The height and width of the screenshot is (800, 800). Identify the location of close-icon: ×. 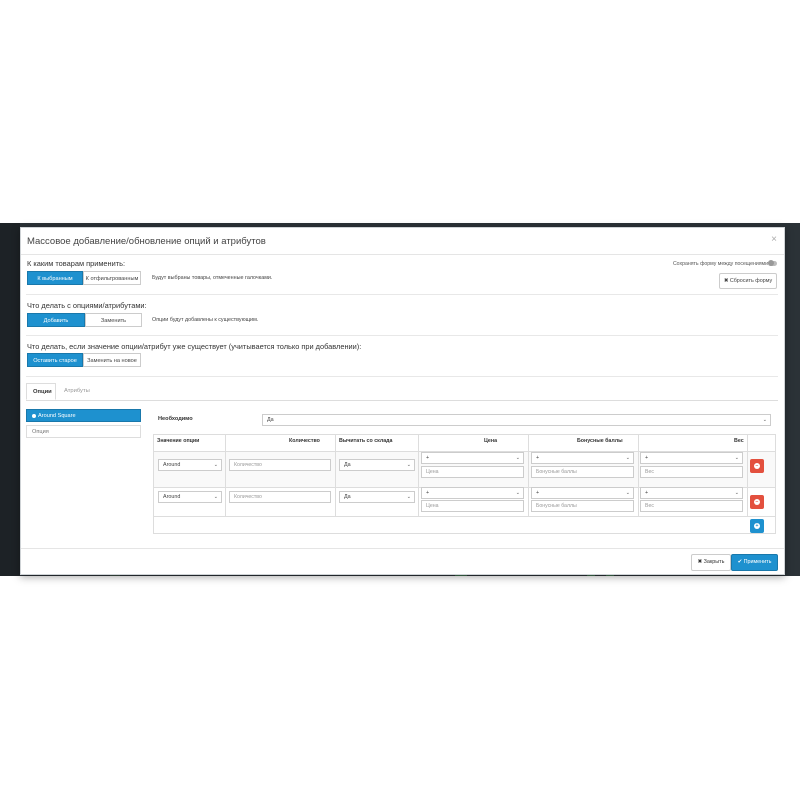
(774, 239).